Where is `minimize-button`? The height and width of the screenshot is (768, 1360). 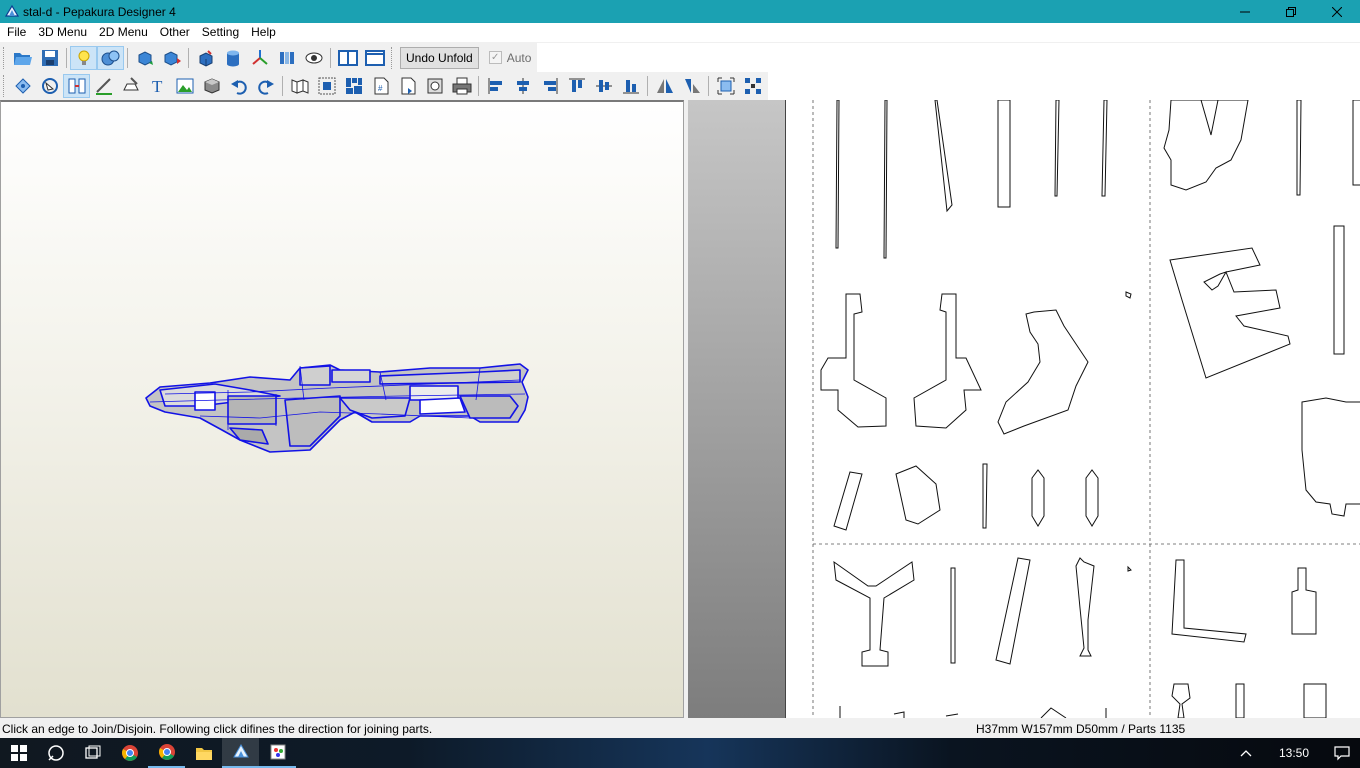
minimize-button is located at coordinates (1245, 11).